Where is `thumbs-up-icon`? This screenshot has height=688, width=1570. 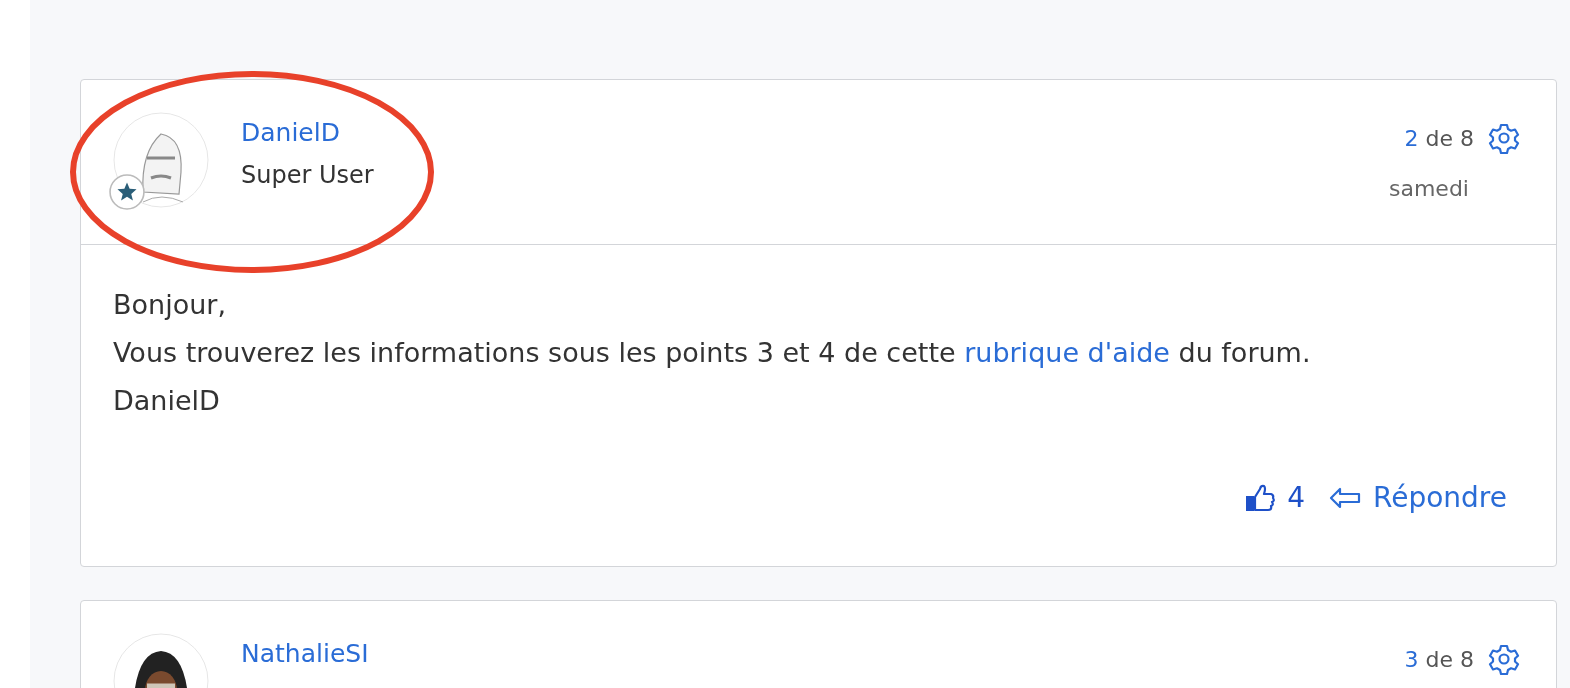
thumbs-up-icon is located at coordinates (1260, 497).